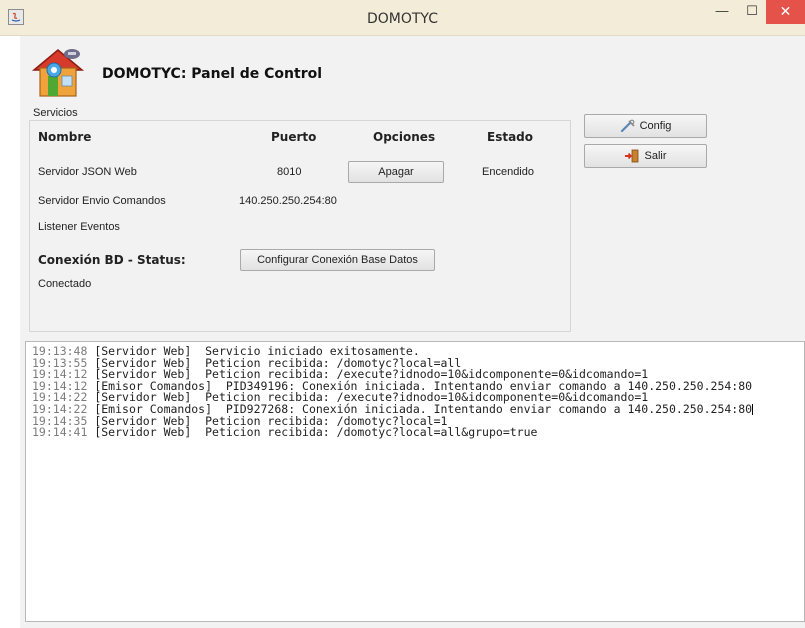 This screenshot has height=628, width=805. Describe the element at coordinates (508, 172) in the screenshot. I see `service-status-json-web: Encendido` at that location.